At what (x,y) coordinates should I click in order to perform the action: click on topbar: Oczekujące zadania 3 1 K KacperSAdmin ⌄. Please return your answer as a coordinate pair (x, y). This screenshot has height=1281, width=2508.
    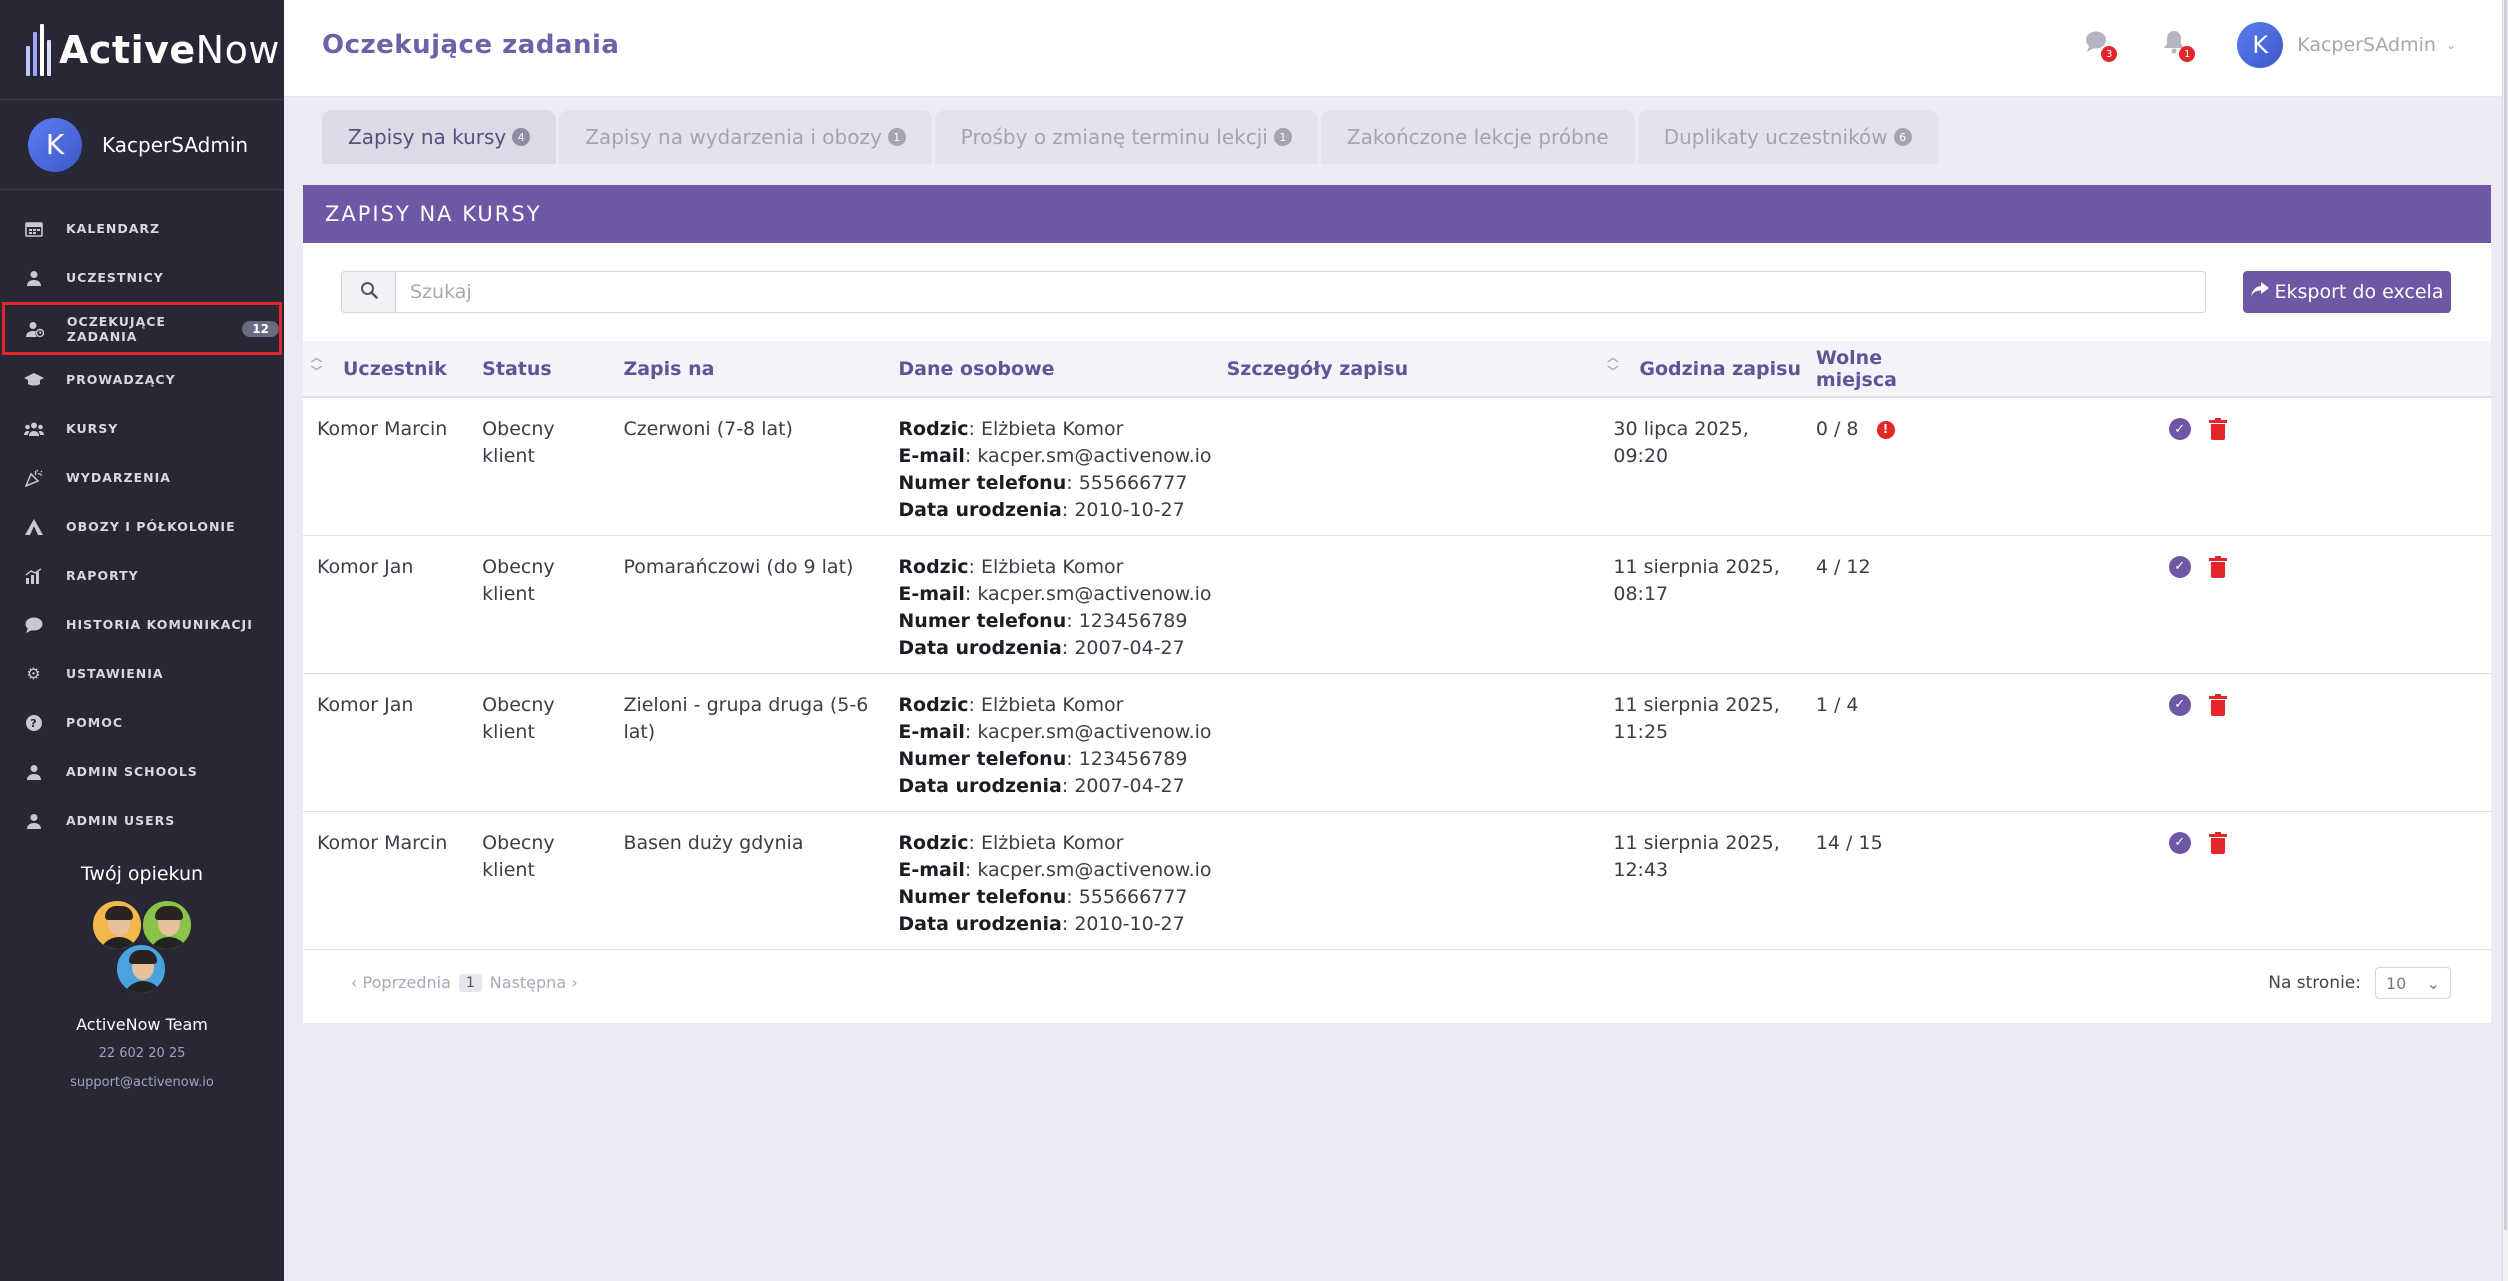
    Looking at the image, I should click on (1396, 48).